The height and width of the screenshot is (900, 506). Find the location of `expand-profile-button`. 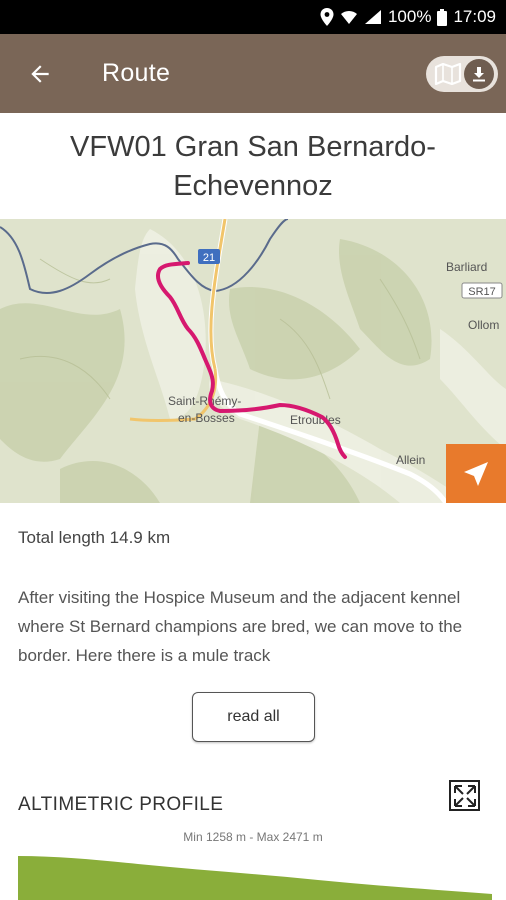

expand-profile-button is located at coordinates (464, 795).